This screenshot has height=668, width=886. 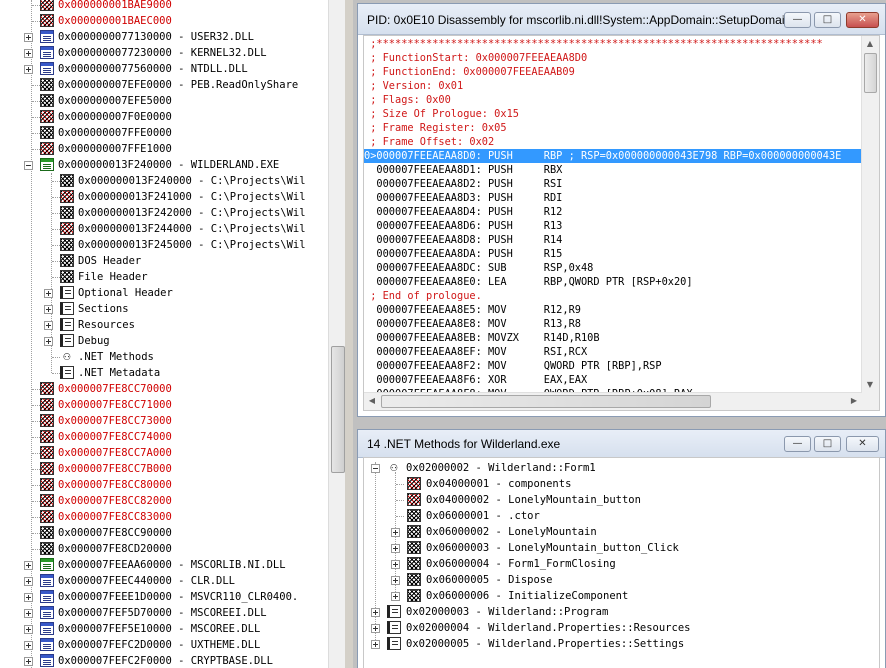 I want to click on tree-node: 0x000007FE8CC7B000, so click(x=164, y=469).